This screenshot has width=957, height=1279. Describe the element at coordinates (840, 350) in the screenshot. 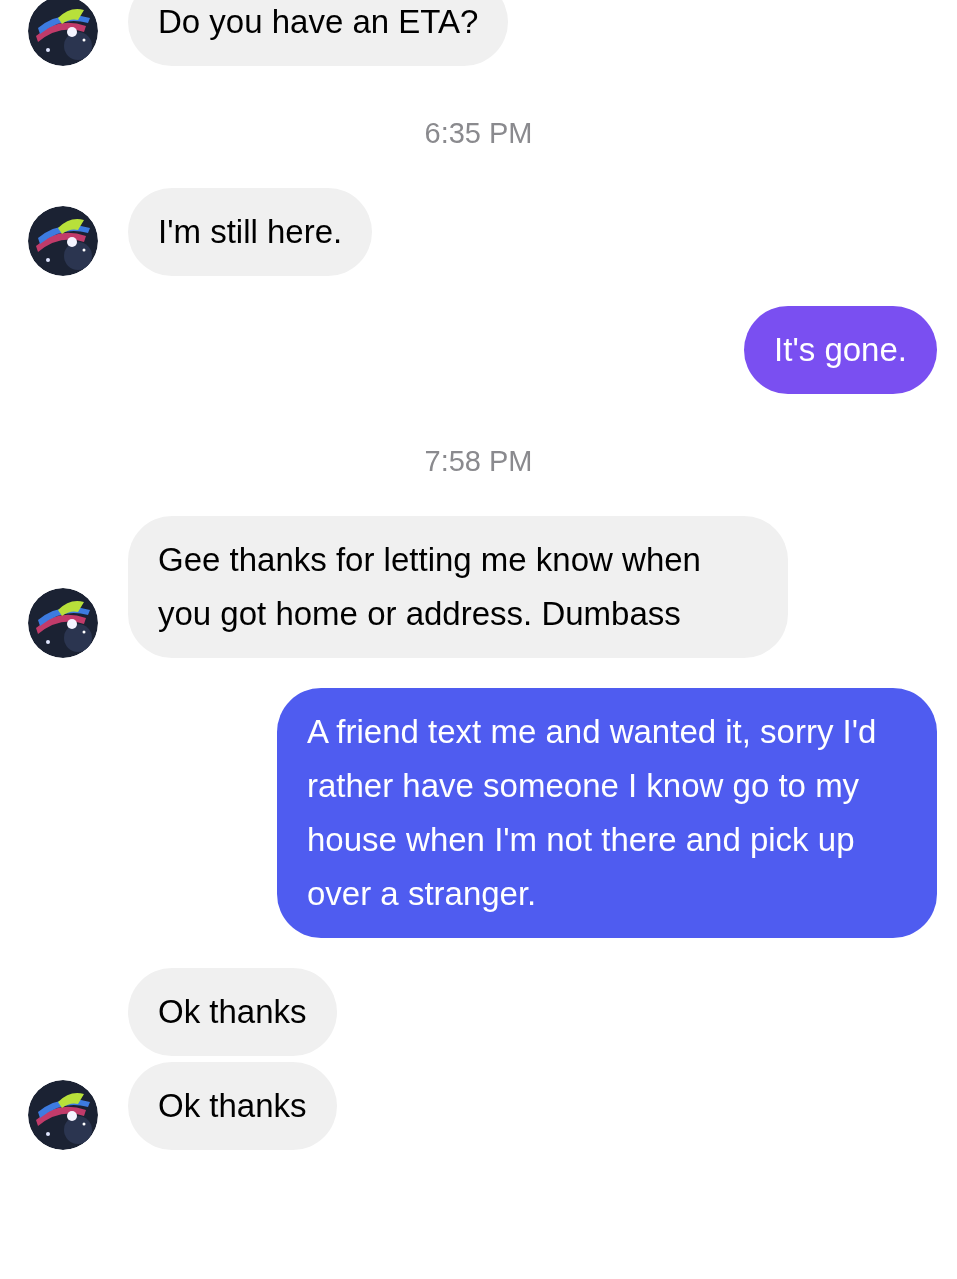

I see `sent-message: It's gone.` at that location.